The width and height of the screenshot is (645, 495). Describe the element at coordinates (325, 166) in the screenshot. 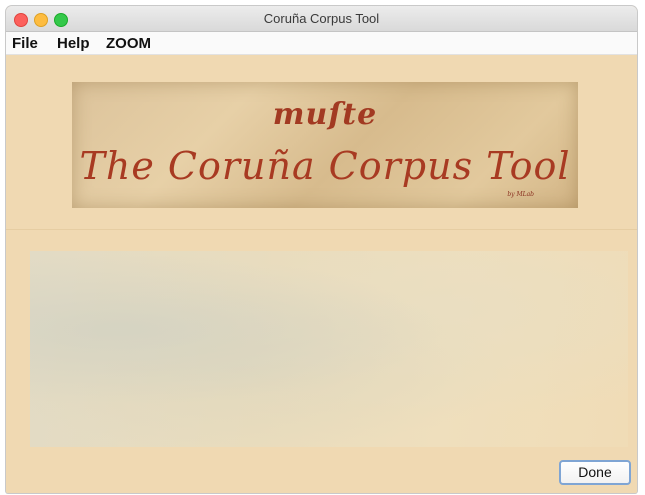

I see `banner-title-text: The Coruña Corpus Tool` at that location.